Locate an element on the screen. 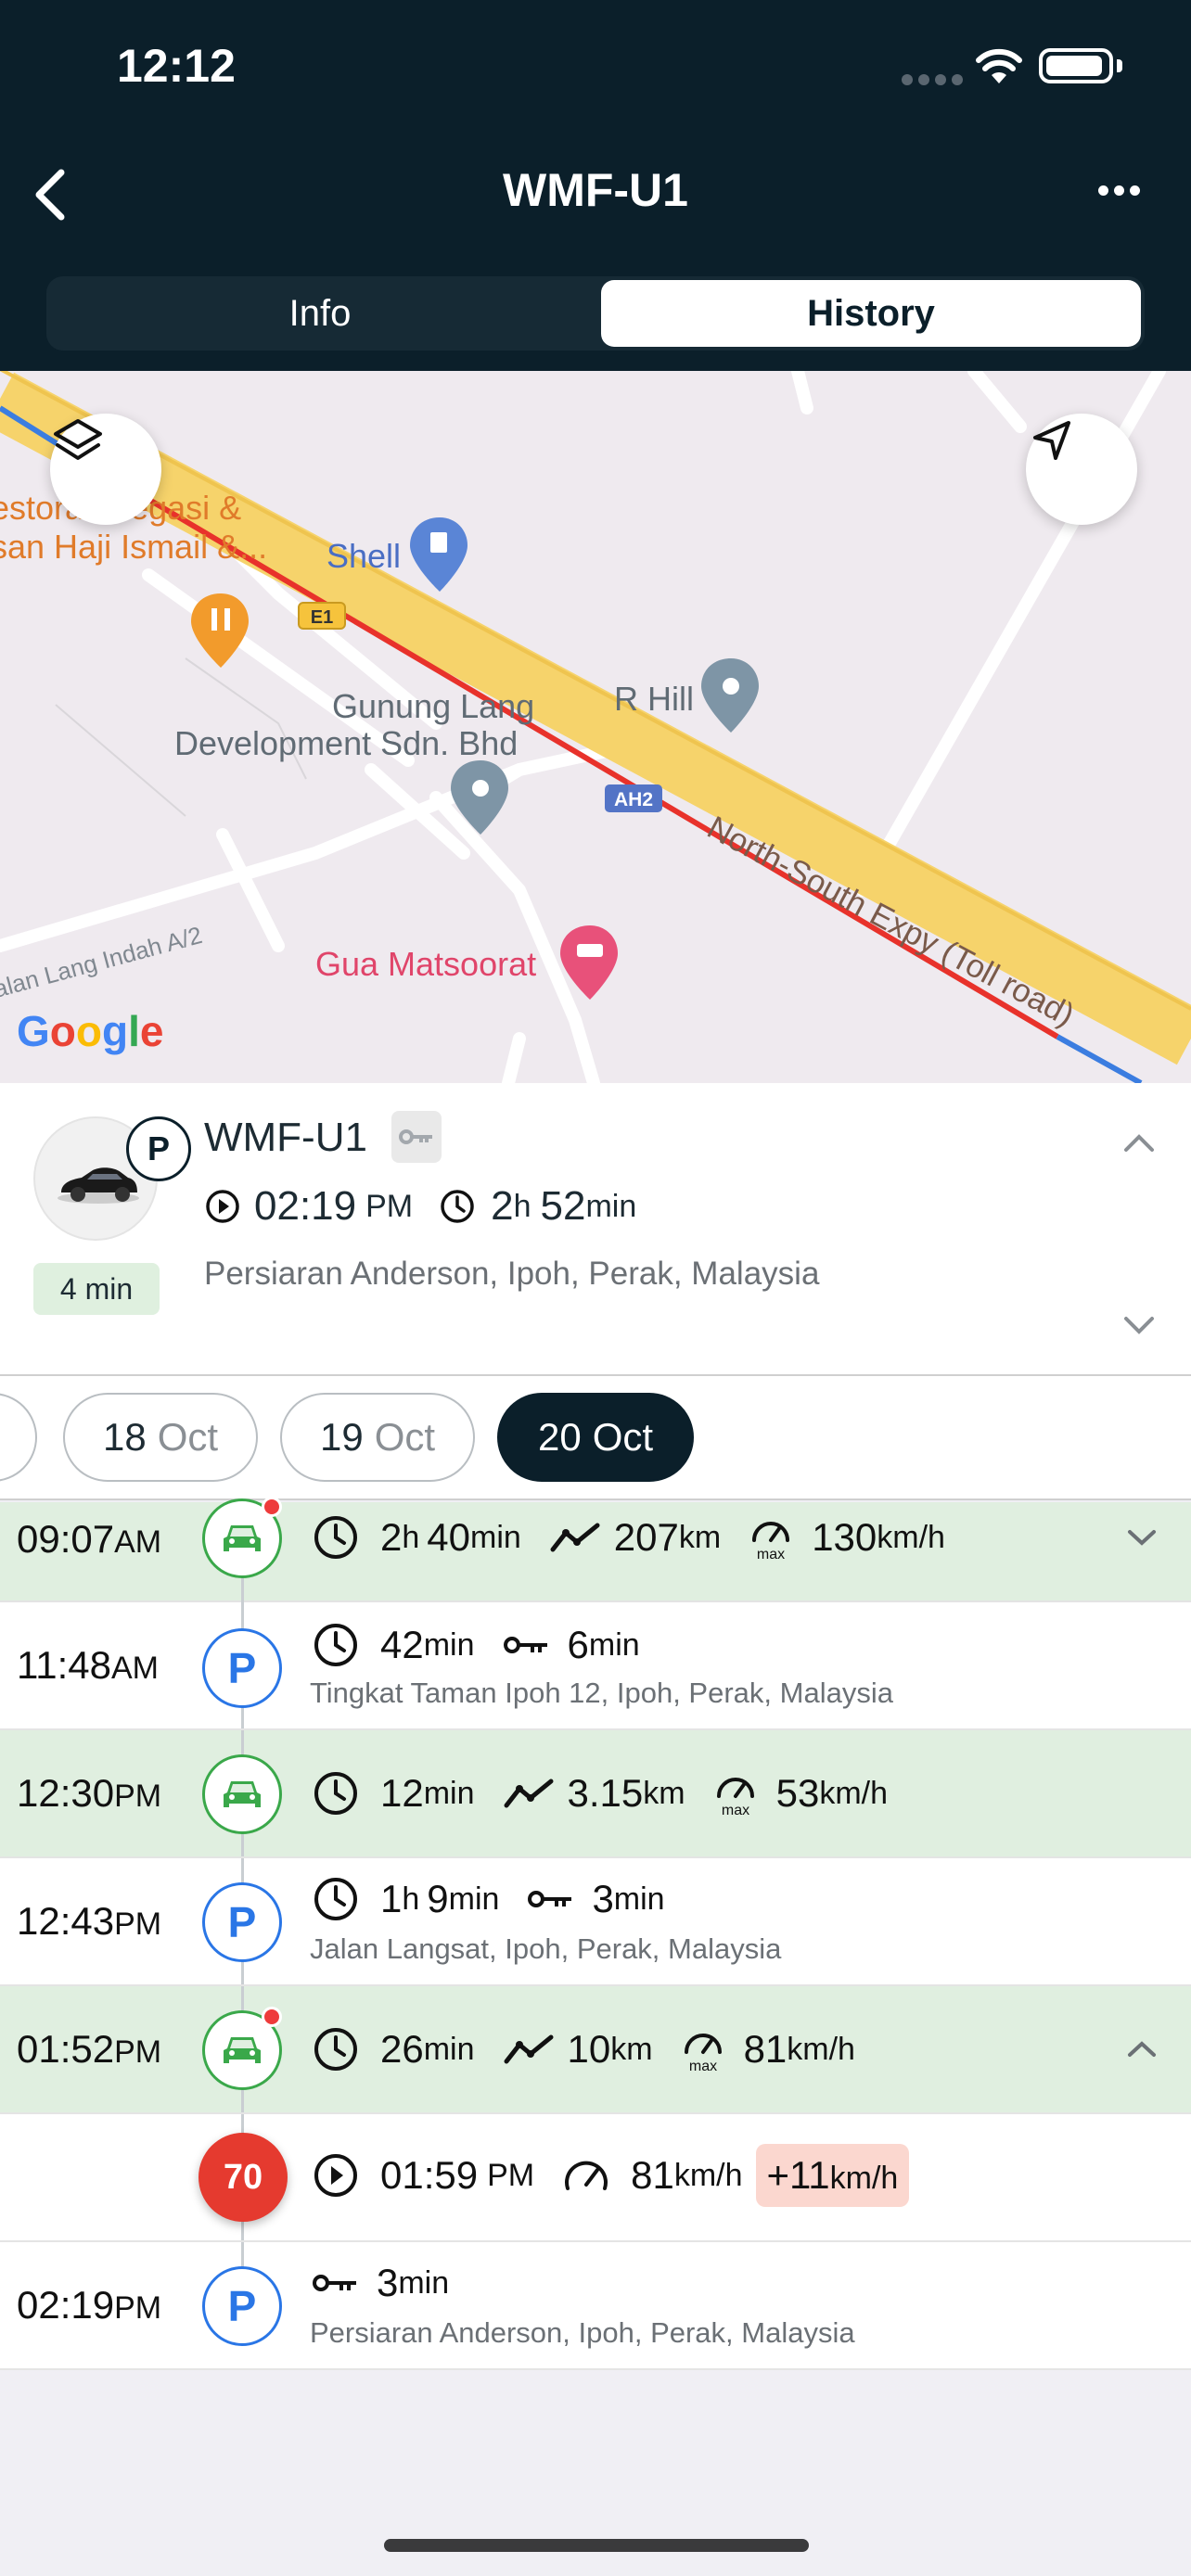  row-stats: 3 min is located at coordinates (380, 2283).